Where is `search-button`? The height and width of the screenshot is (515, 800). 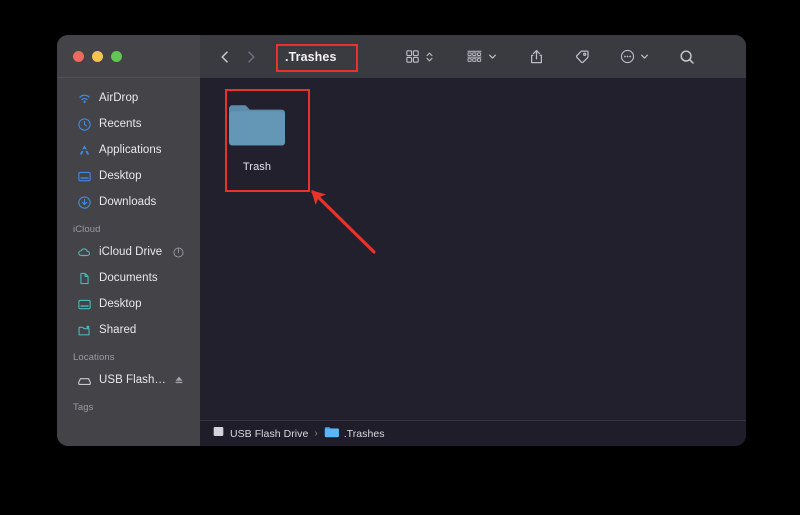
search-button is located at coordinates (687, 57).